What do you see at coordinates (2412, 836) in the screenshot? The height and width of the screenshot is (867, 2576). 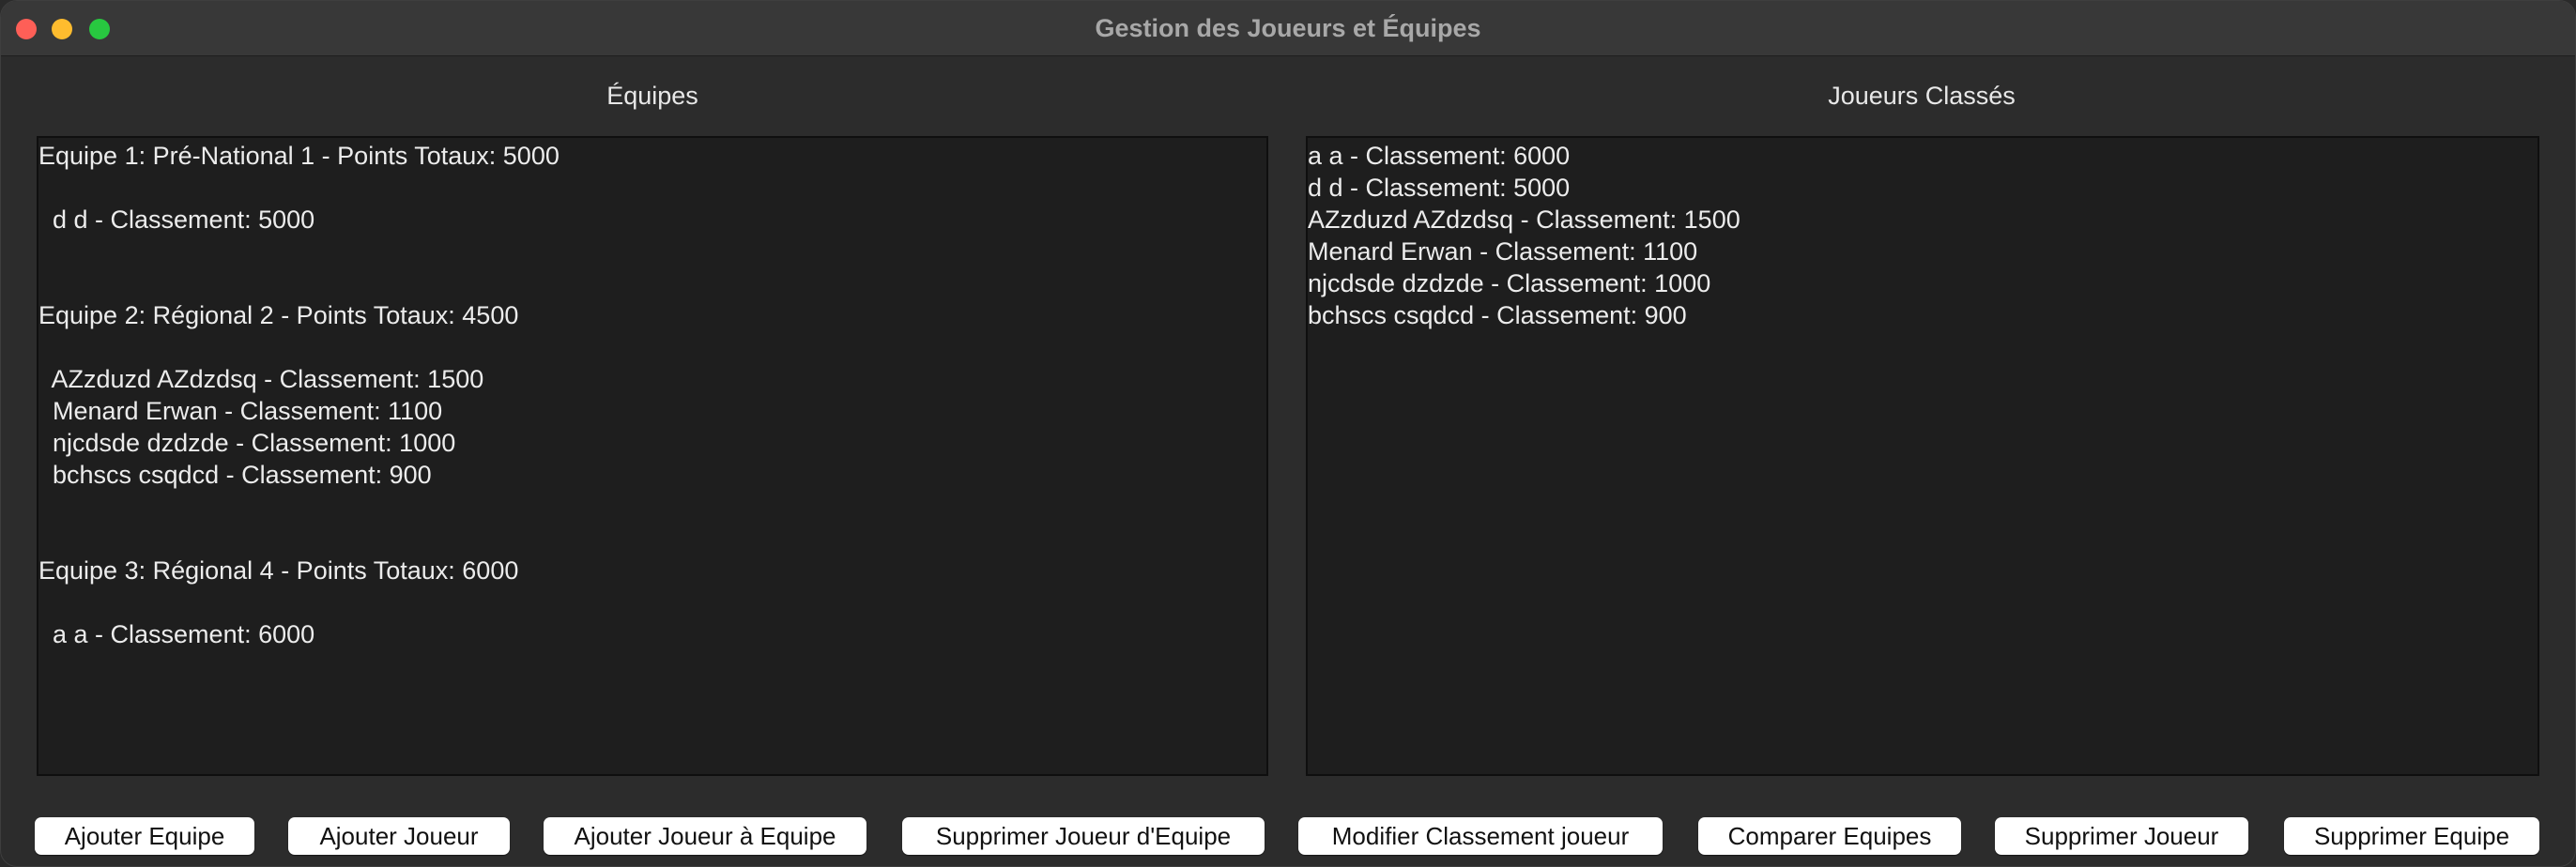 I see `delete-team-button: Supprimer Equipe` at bounding box center [2412, 836].